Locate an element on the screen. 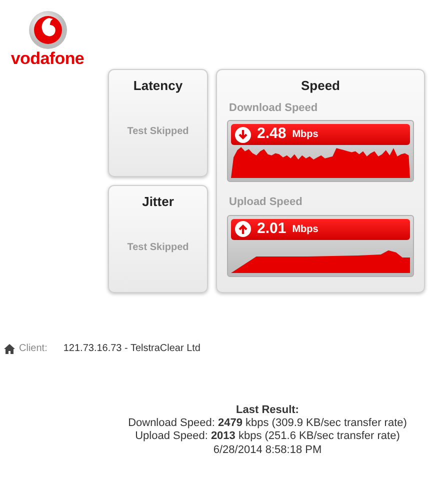  panel-title: Latency is located at coordinates (158, 86).